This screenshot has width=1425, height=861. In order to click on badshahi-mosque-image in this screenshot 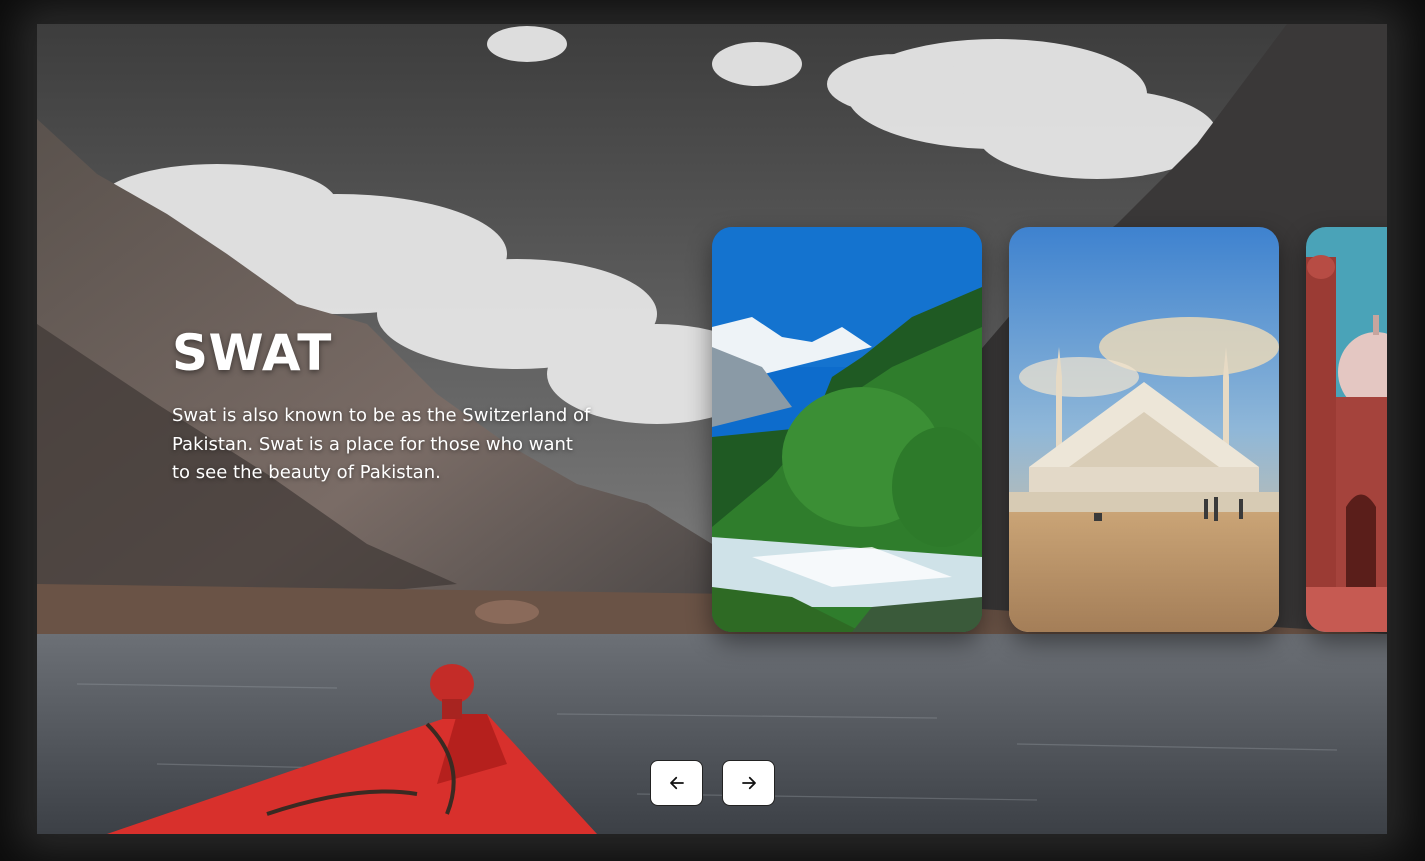, I will do `click(1346, 429)`.